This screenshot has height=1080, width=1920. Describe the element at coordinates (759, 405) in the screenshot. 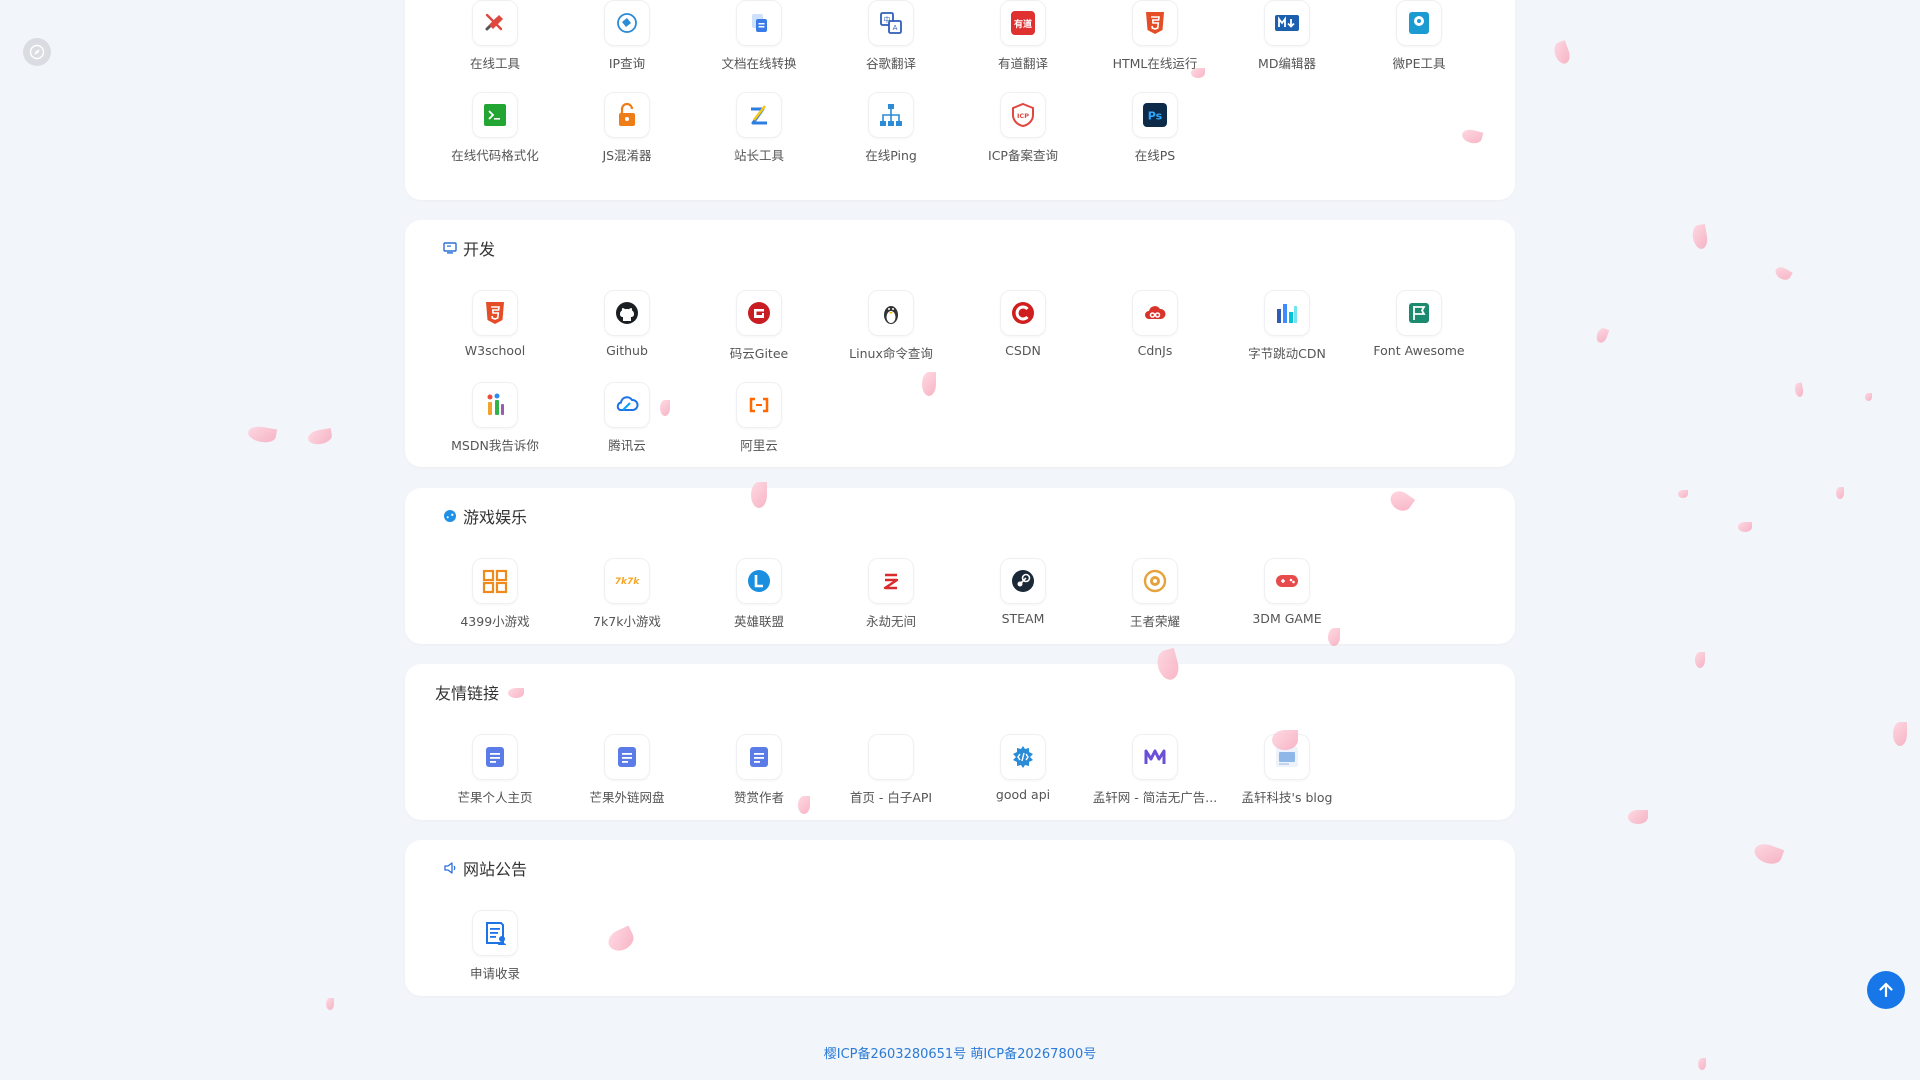

I see `aliyun-icon` at that location.